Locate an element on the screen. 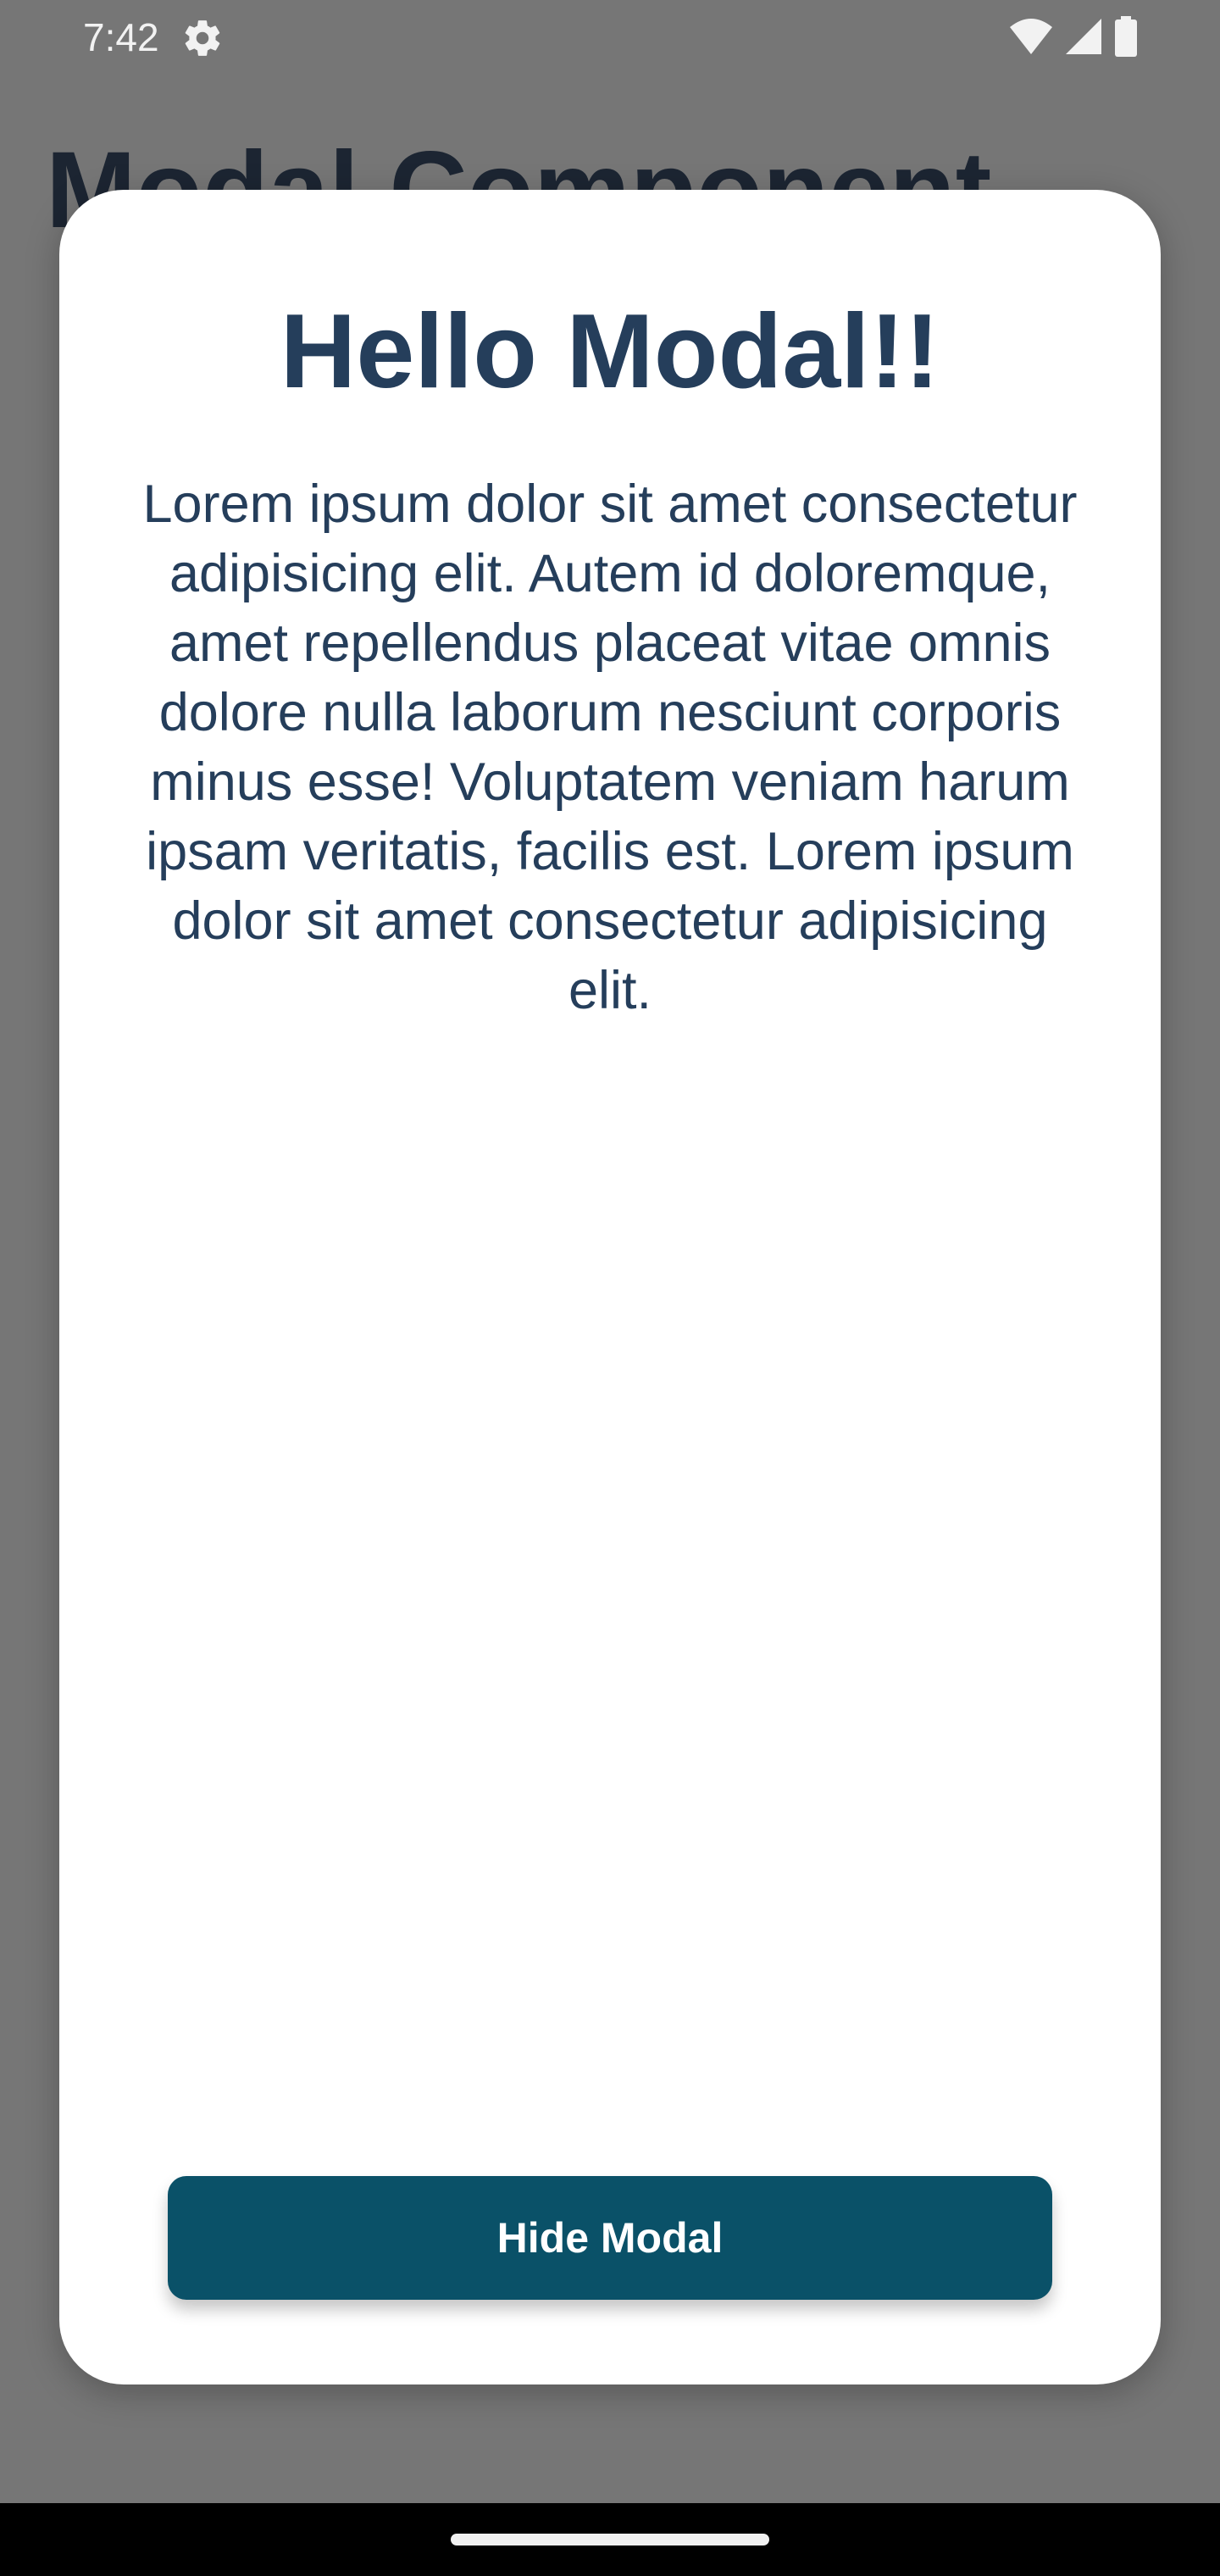 Image resolution: width=1220 pixels, height=2576 pixels. settings-gear-icon is located at coordinates (202, 38).